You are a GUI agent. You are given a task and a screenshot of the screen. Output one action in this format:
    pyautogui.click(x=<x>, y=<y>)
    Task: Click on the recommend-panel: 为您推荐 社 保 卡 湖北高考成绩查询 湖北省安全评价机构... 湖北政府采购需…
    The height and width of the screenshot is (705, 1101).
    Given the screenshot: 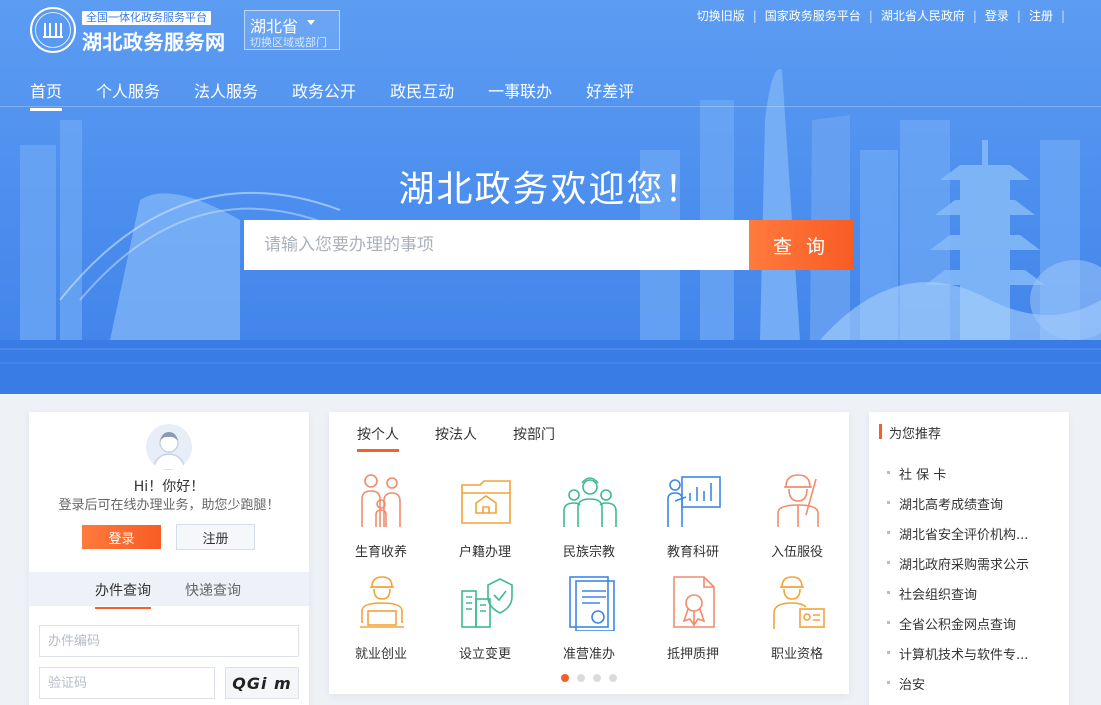 What is the action you would take?
    pyautogui.click(x=969, y=558)
    